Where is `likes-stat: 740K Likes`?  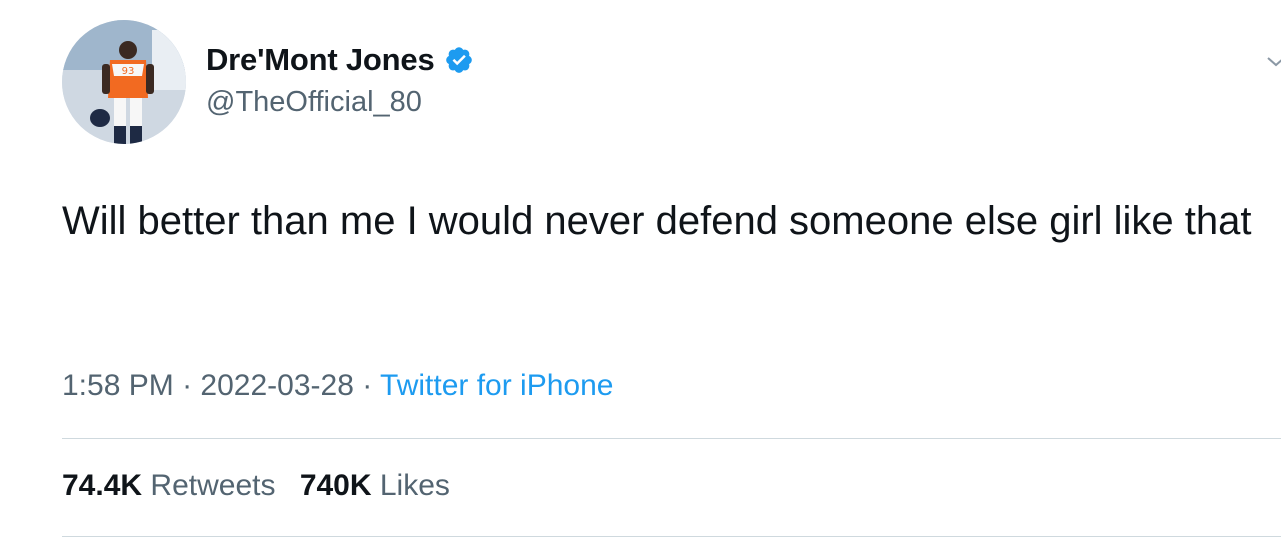 likes-stat: 740K Likes is located at coordinates (375, 485).